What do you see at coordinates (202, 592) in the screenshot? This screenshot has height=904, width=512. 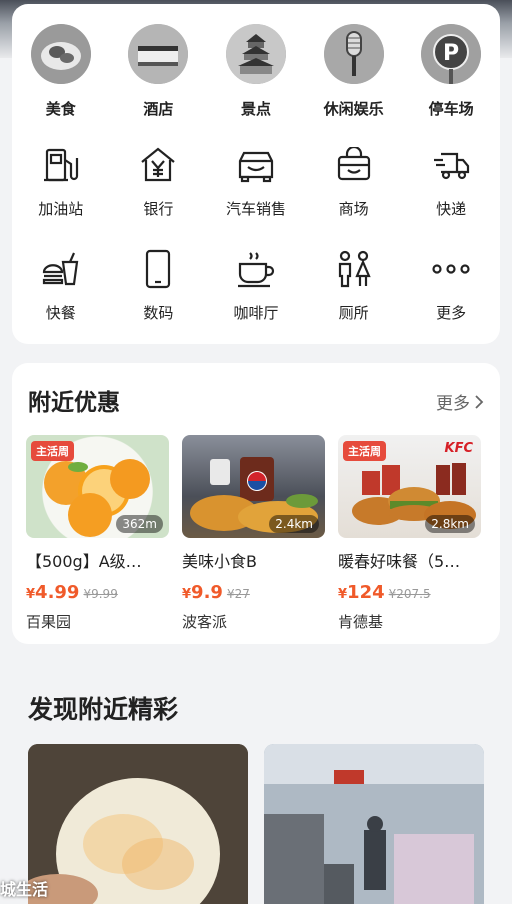 I see `deal-price: ¥9.9` at bounding box center [202, 592].